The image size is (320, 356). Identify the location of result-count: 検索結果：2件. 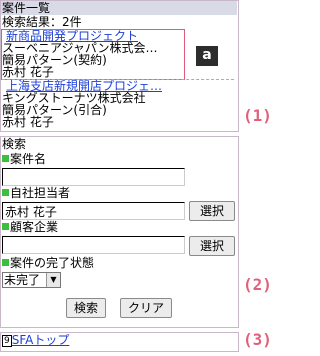
(42, 22).